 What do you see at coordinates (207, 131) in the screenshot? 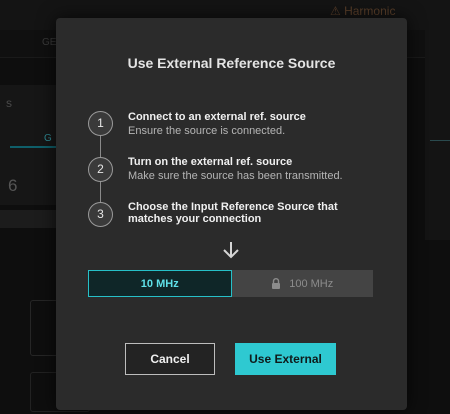
I see `step-1-subtitle: Ensure the source is connected.` at bounding box center [207, 131].